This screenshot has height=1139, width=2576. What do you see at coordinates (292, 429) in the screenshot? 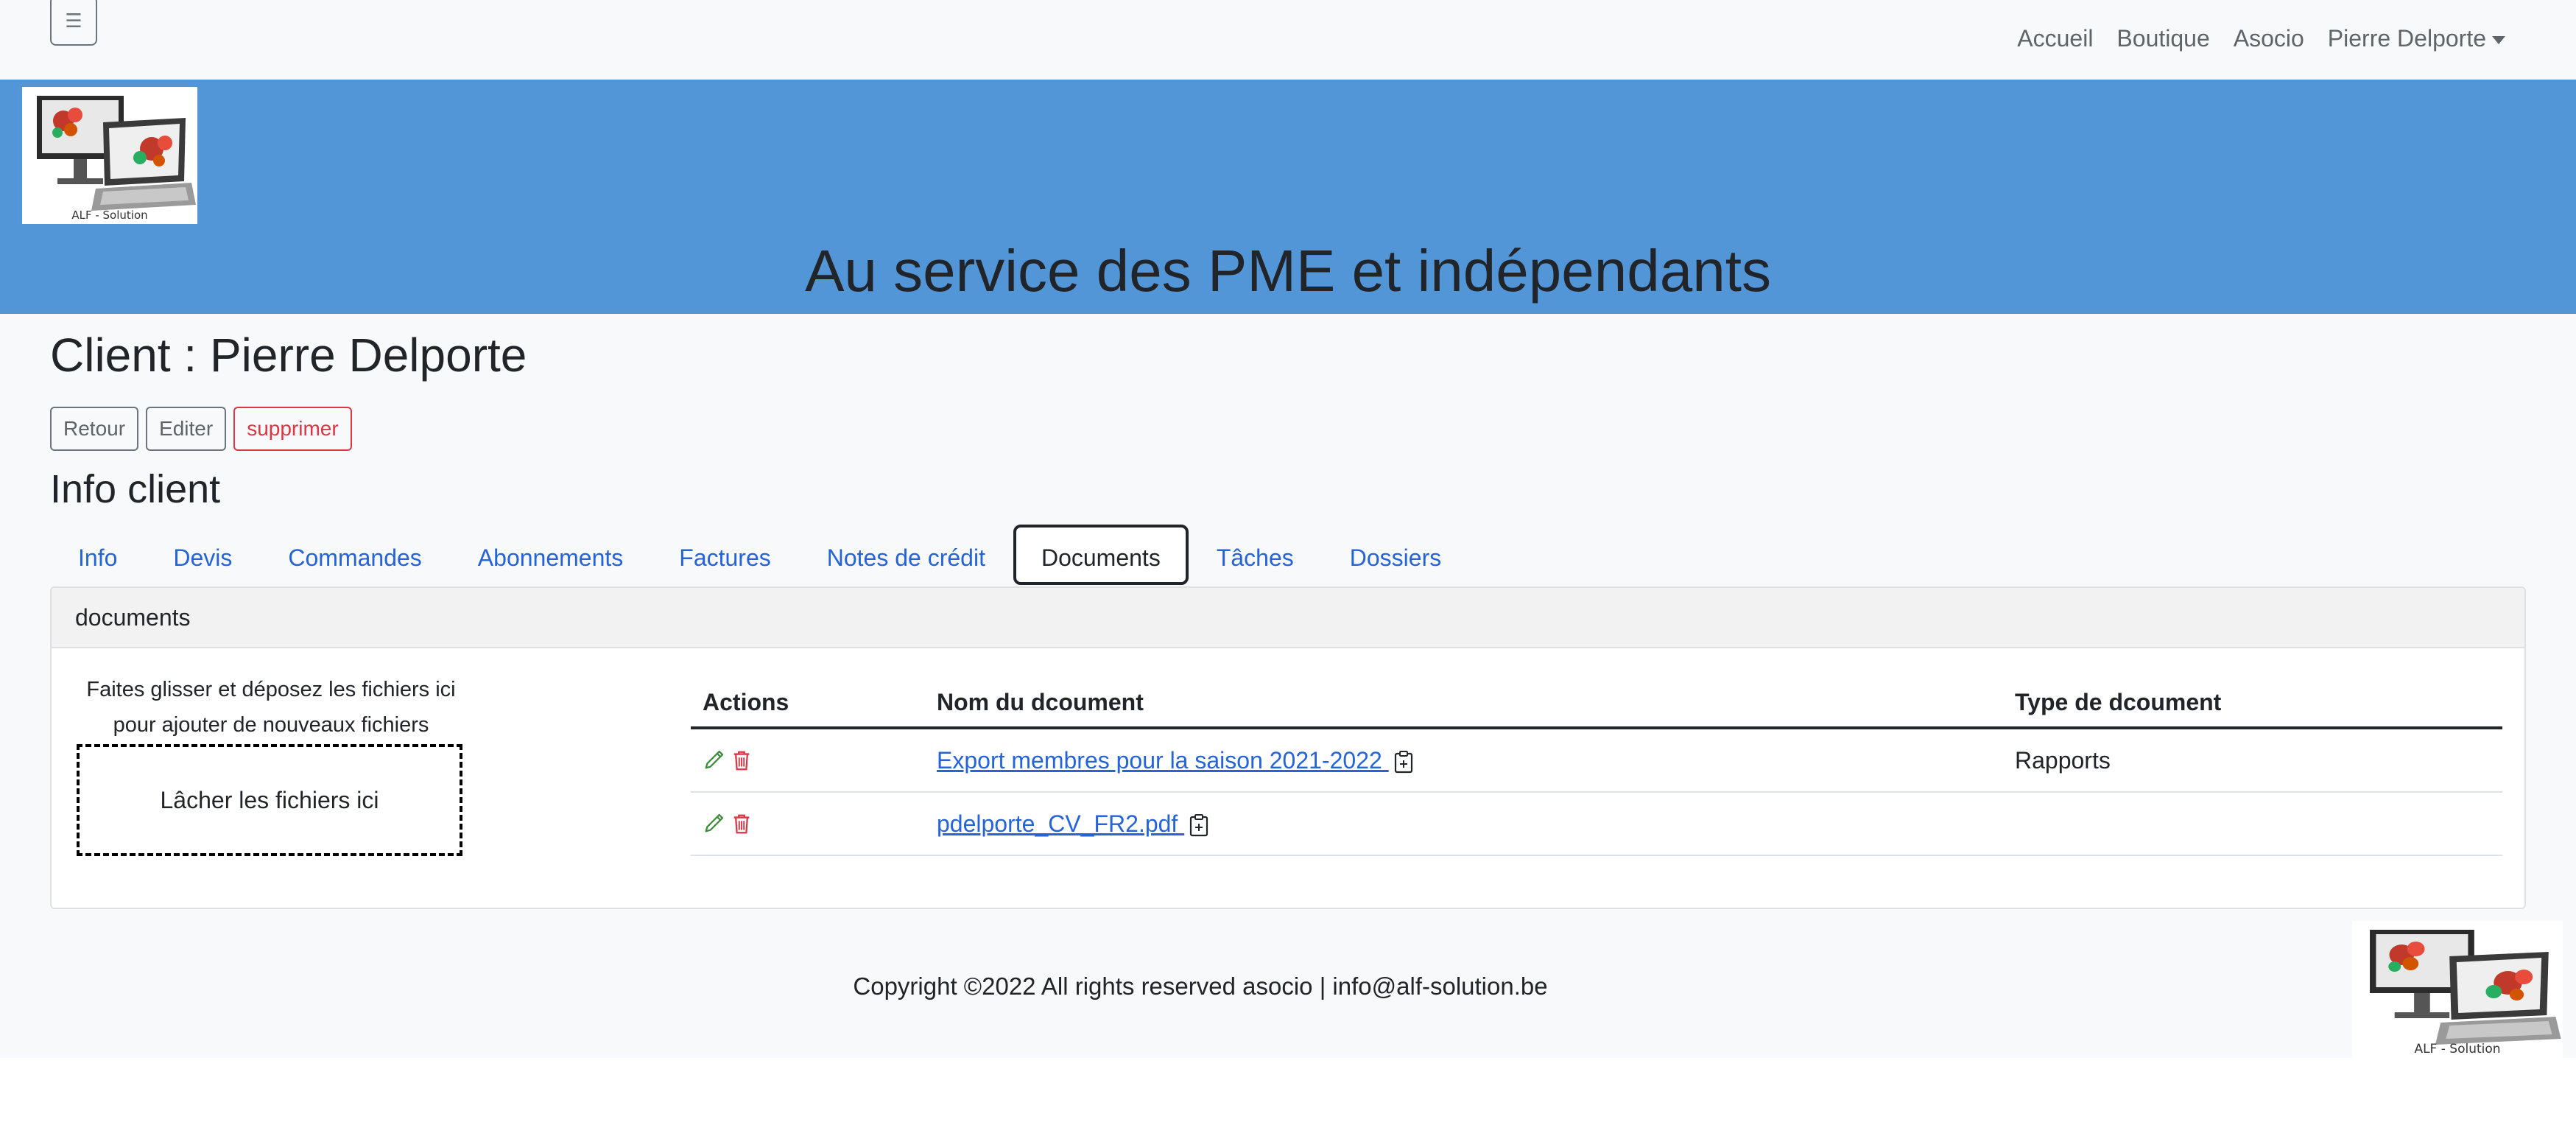
I see `delete-button: supprimer` at bounding box center [292, 429].